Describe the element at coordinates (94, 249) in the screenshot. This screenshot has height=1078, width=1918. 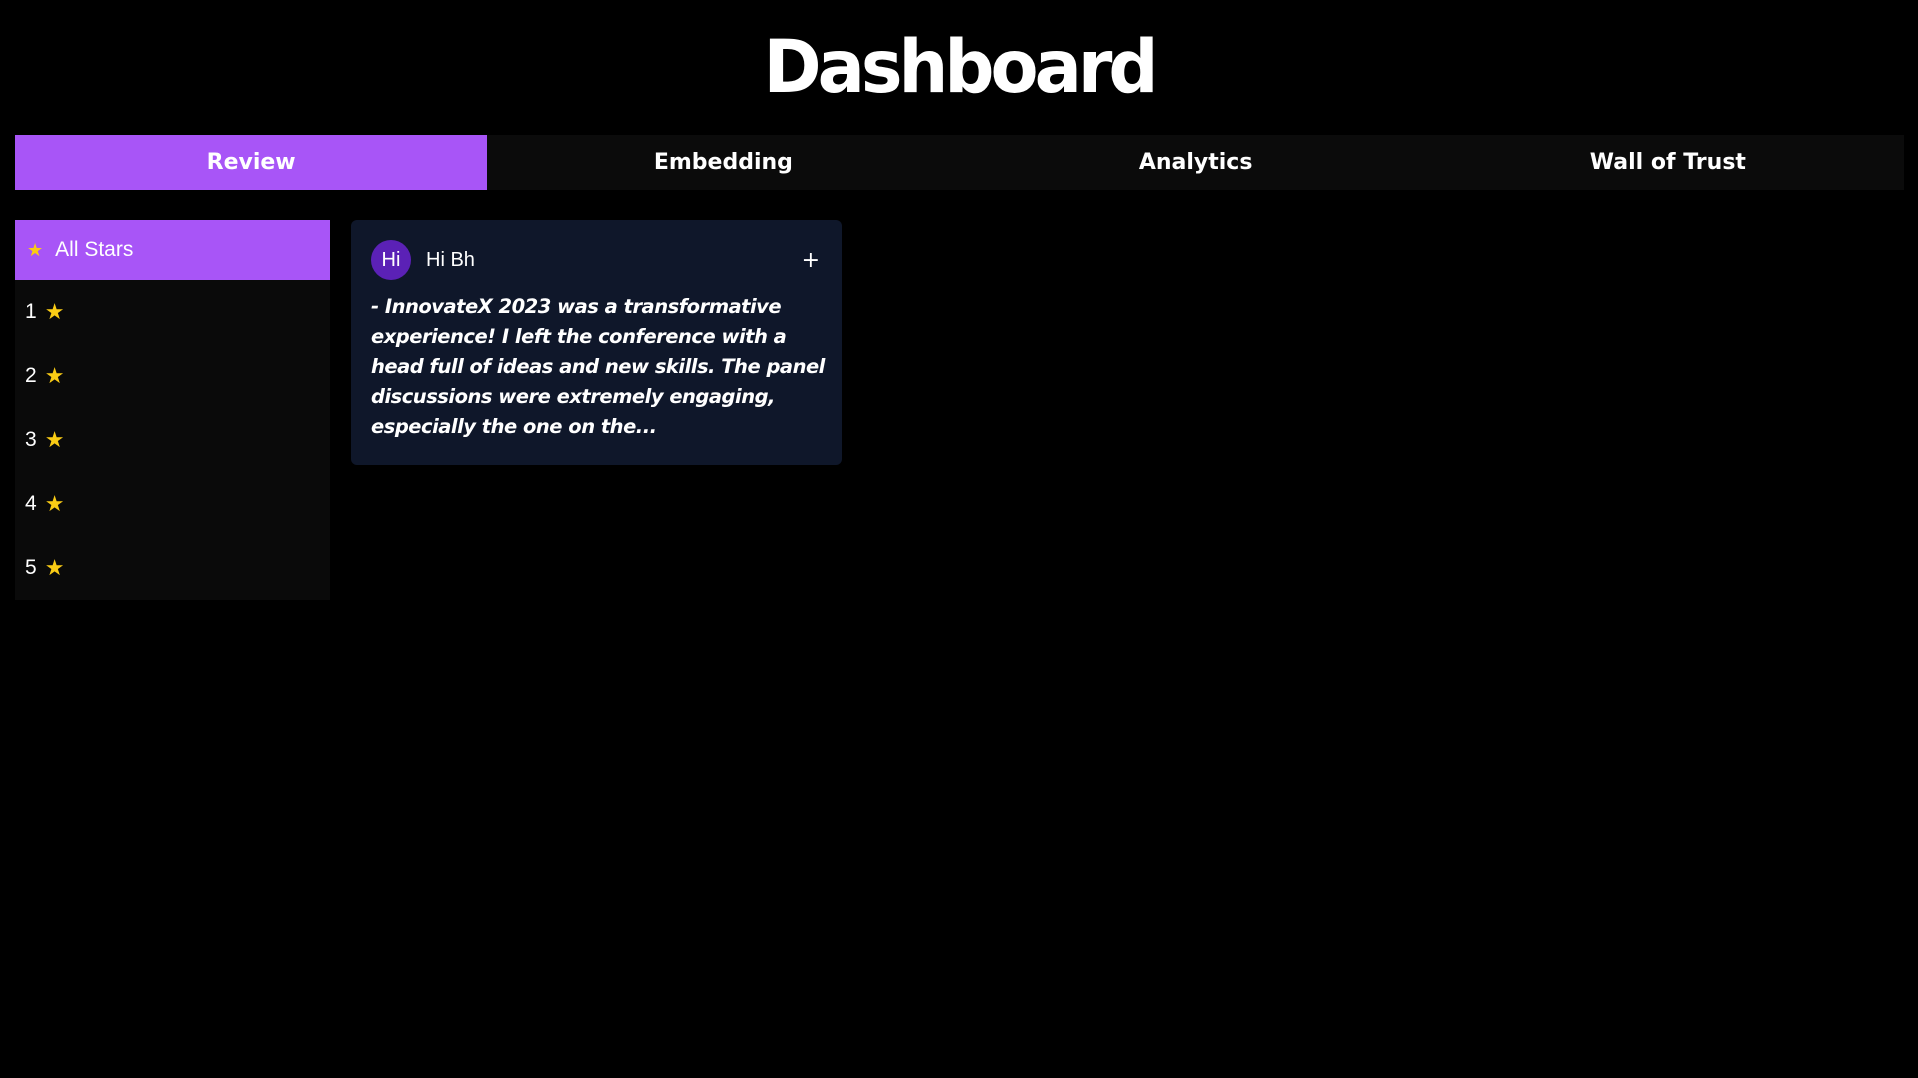
I see `sidebar-item-label: All Stars` at that location.